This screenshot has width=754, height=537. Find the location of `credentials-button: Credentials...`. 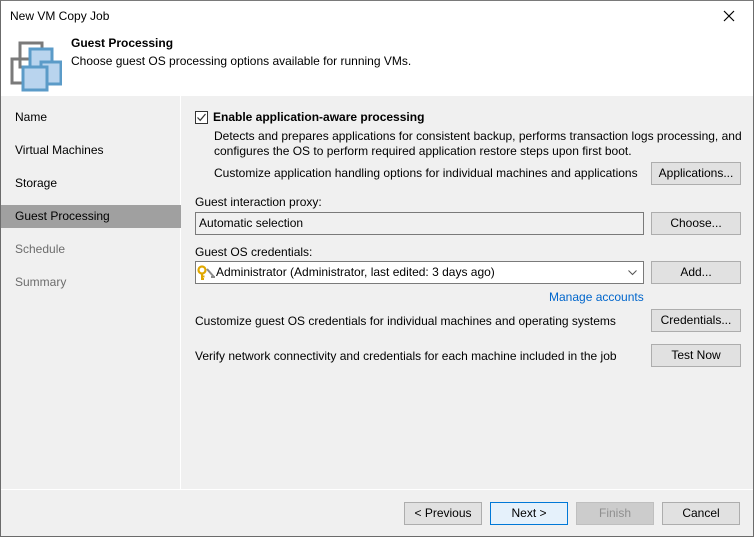

credentials-button: Credentials... is located at coordinates (696, 320).